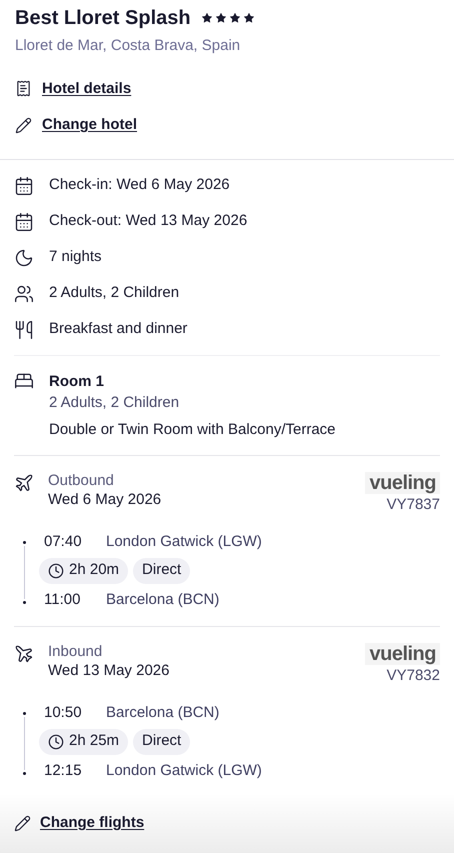 The height and width of the screenshot is (853, 454). What do you see at coordinates (81, 481) in the screenshot?
I see `flight-direction: Outbound` at bounding box center [81, 481].